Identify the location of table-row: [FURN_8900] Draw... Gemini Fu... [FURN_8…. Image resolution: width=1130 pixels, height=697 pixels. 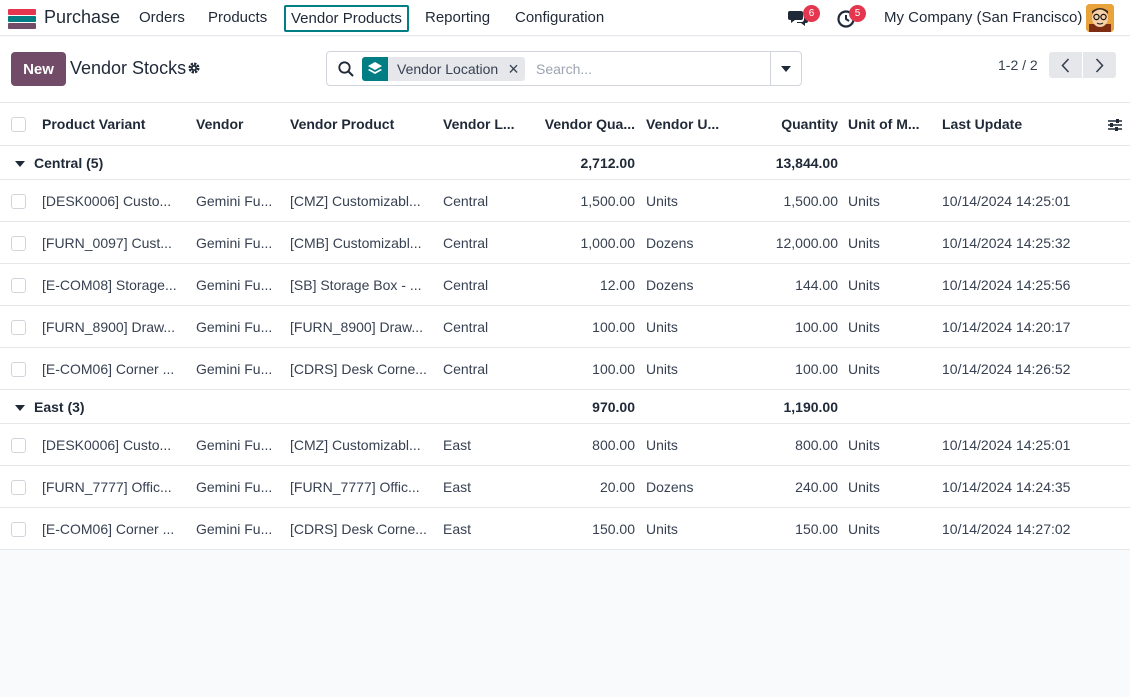
(565, 327).